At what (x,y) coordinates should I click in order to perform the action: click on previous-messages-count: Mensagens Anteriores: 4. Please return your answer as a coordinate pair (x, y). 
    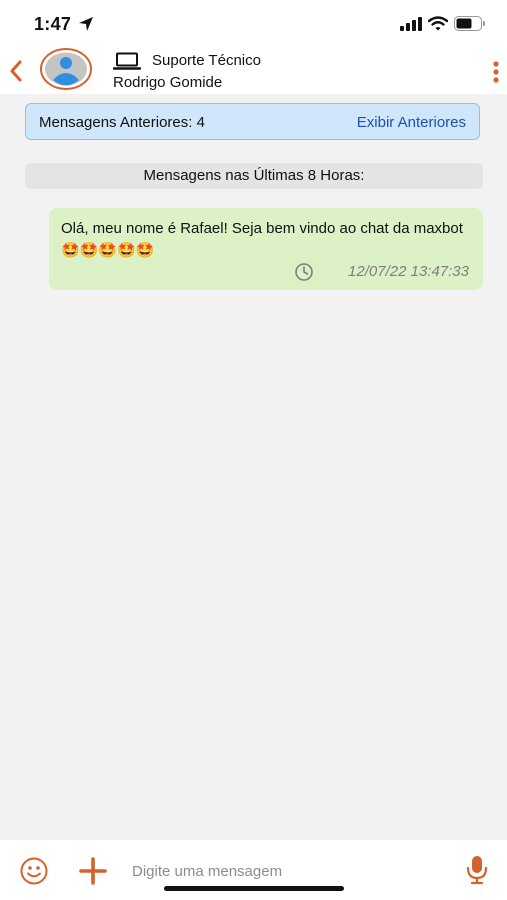
    Looking at the image, I should click on (122, 122).